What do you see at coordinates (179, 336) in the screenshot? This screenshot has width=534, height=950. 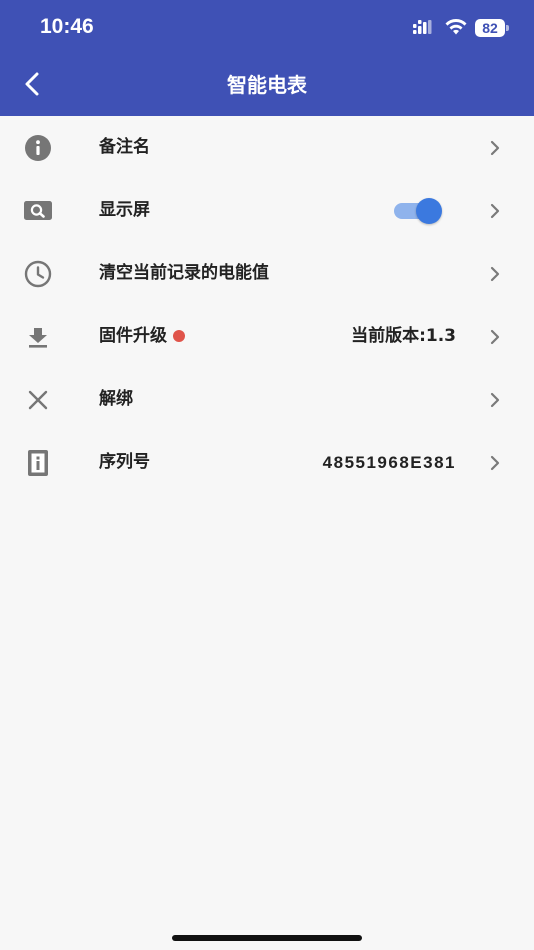 I see `update-badge` at bounding box center [179, 336].